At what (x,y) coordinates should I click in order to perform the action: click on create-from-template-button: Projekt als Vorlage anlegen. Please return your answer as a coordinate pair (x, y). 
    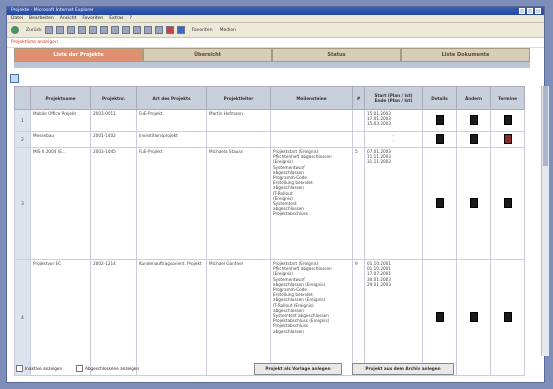
    Looking at the image, I should click on (298, 369).